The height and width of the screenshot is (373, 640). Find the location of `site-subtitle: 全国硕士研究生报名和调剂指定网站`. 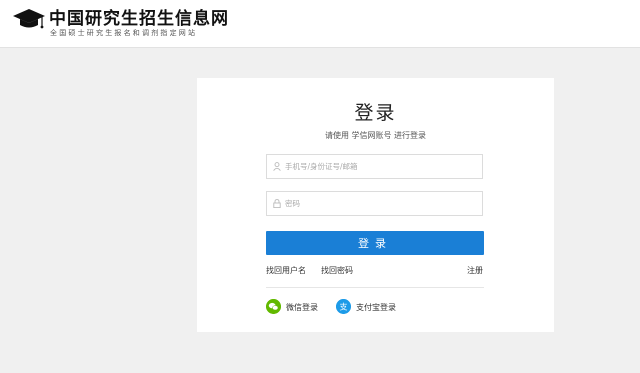

site-subtitle: 全国硕士研究生报名和调剂指定网站 is located at coordinates (124, 33).